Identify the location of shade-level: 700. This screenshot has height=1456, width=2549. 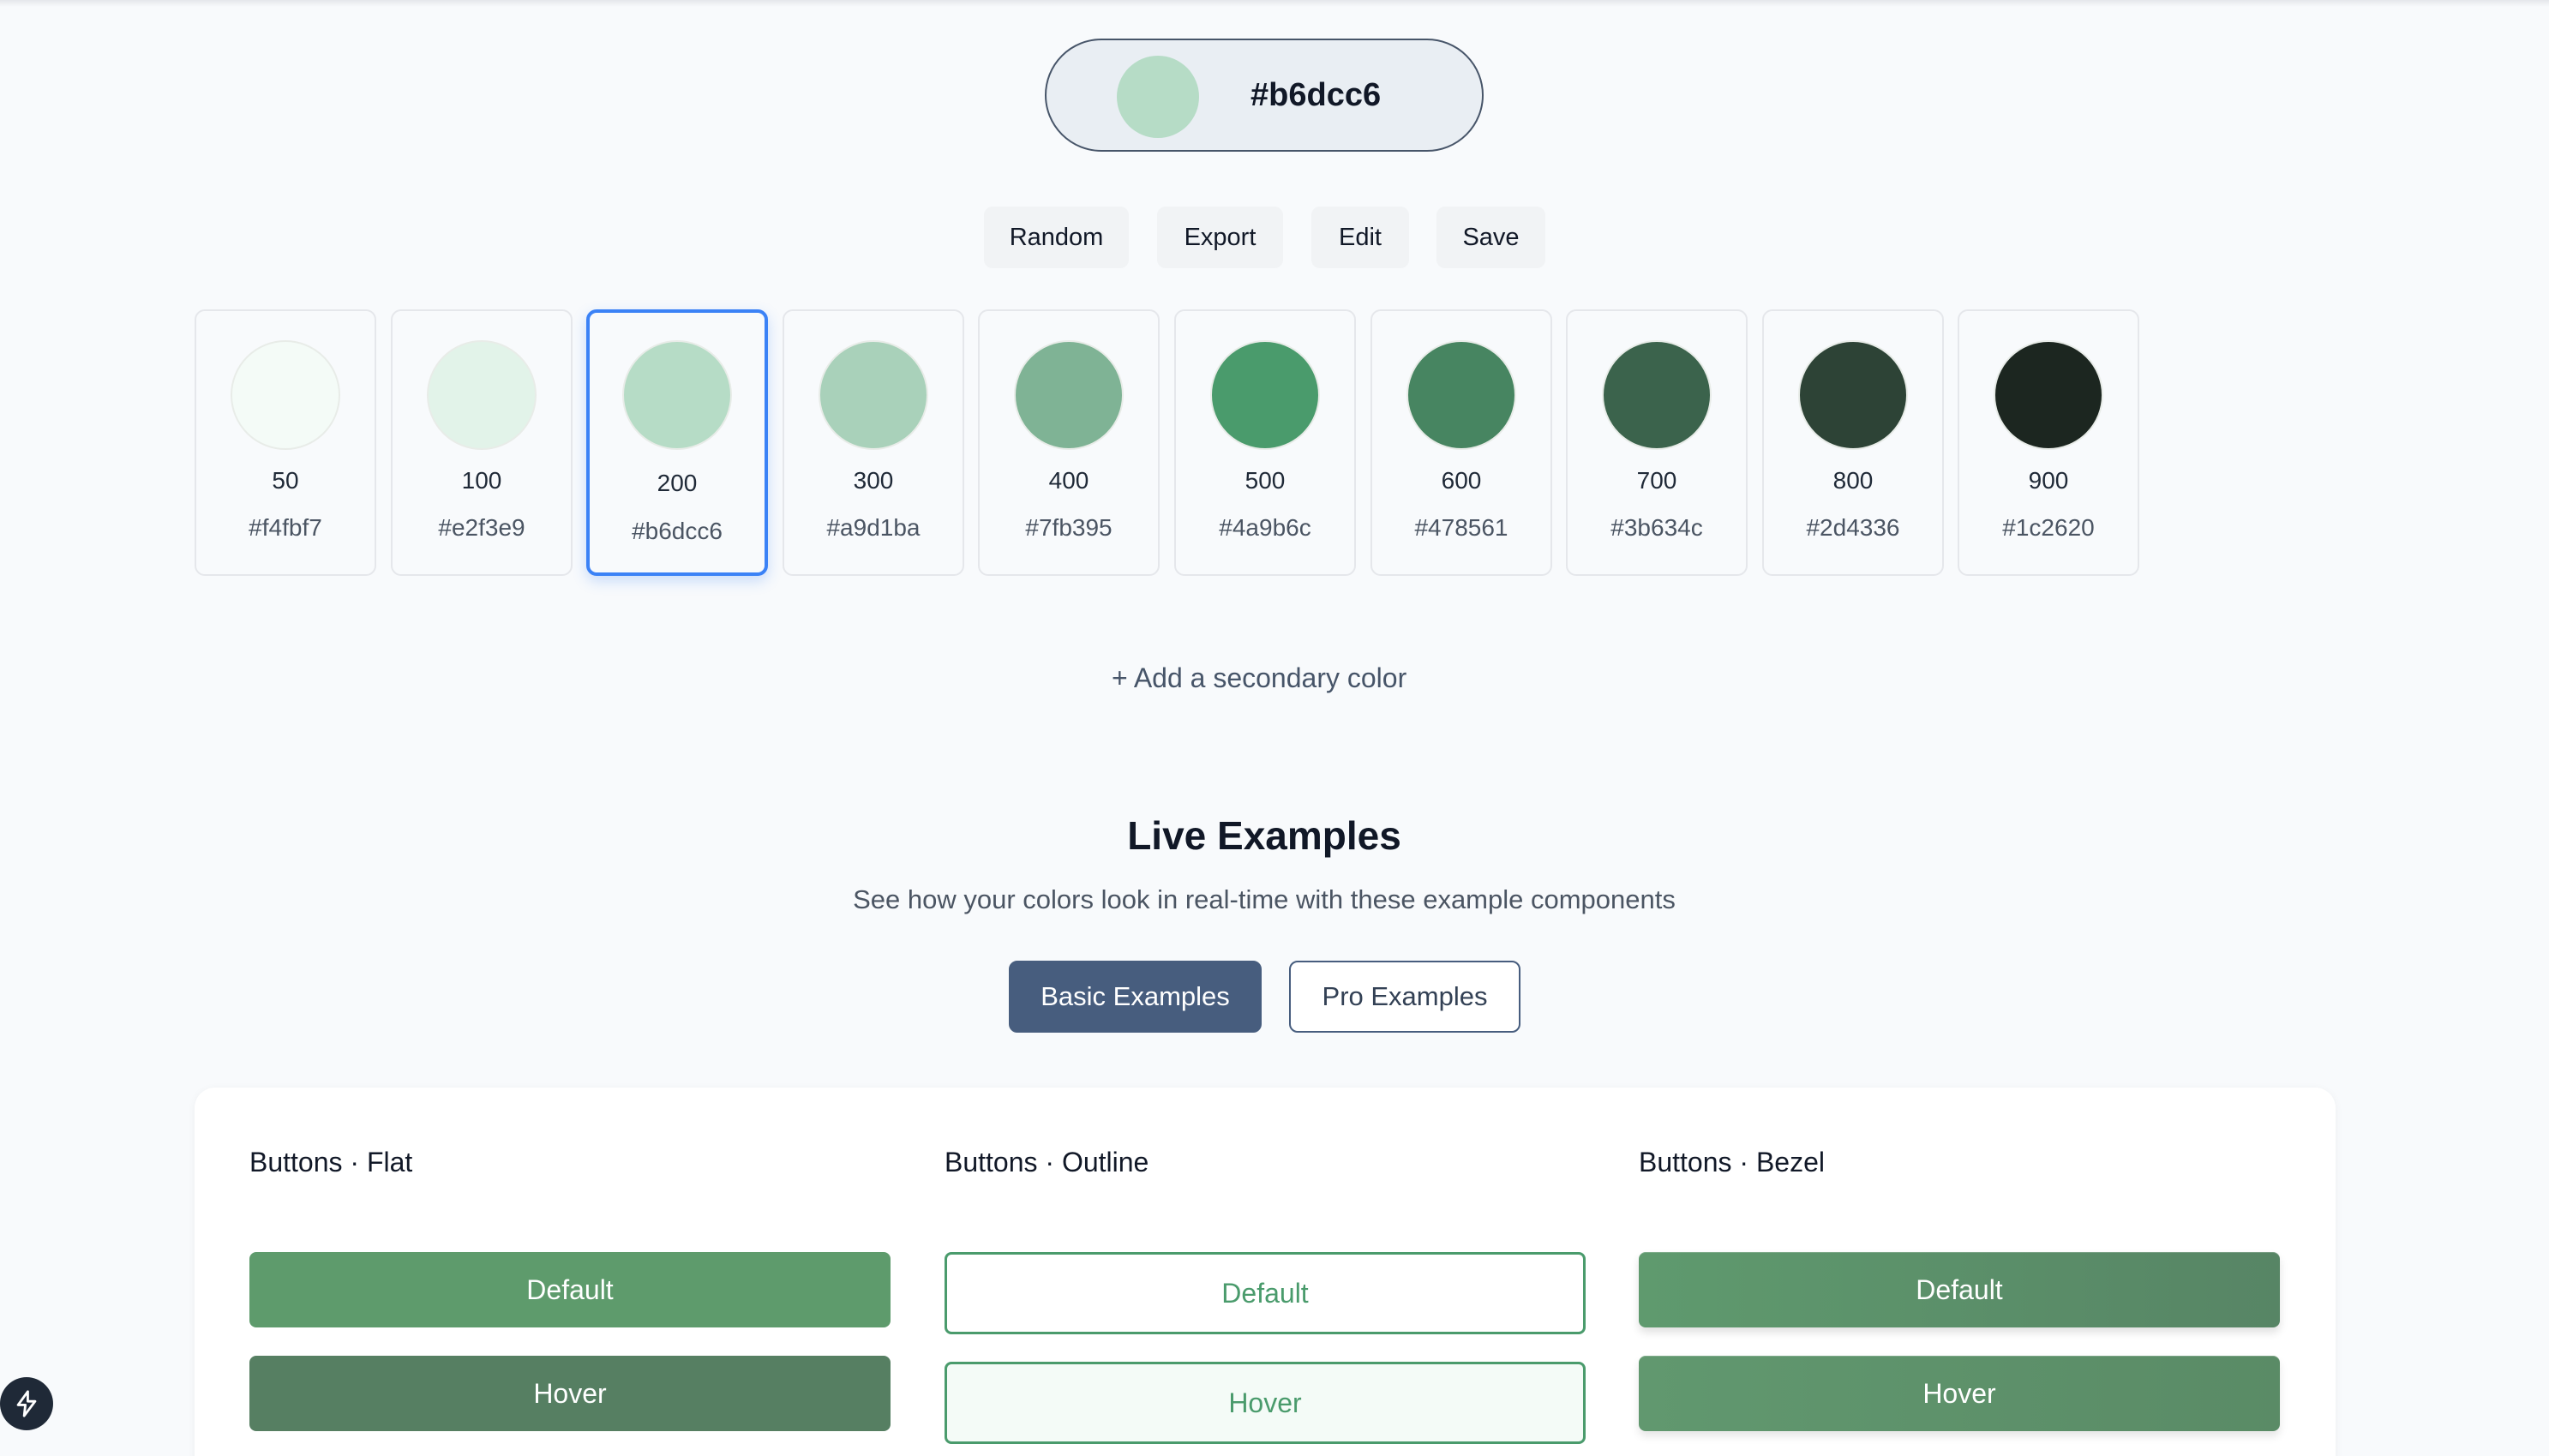
(1656, 481).